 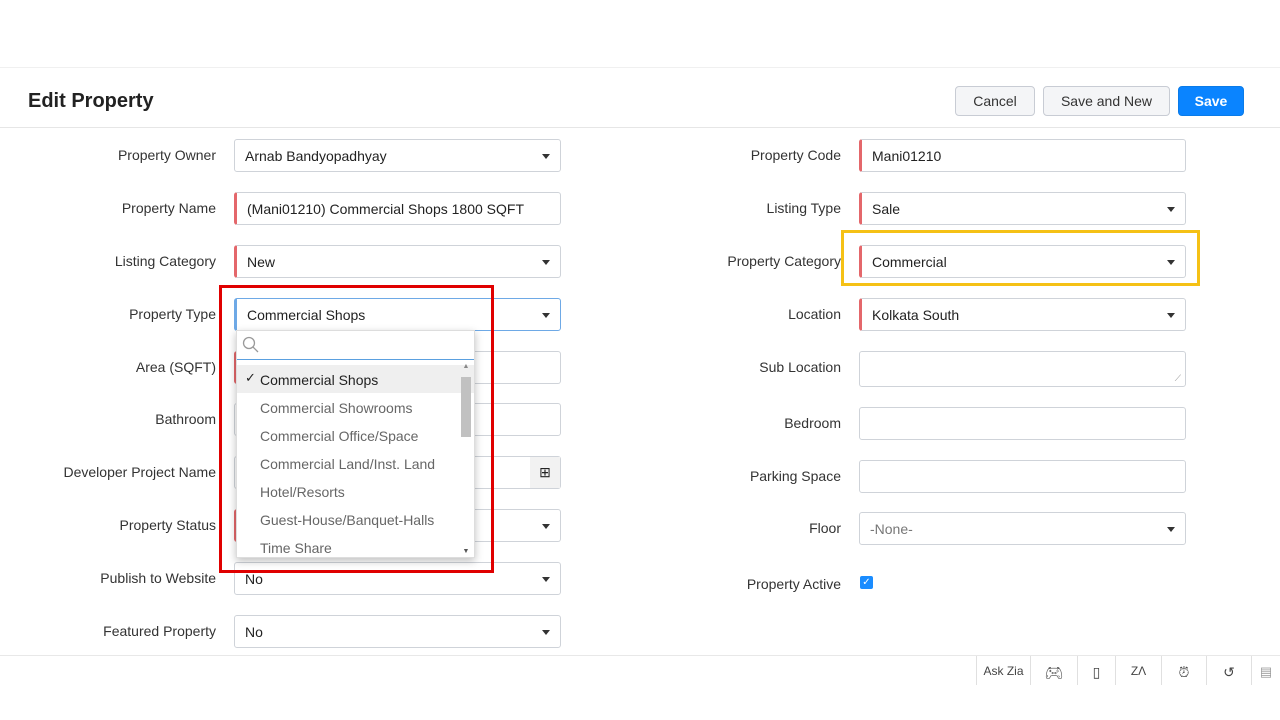 I want to click on property-code-input: Mani01210, so click(x=1022, y=155).